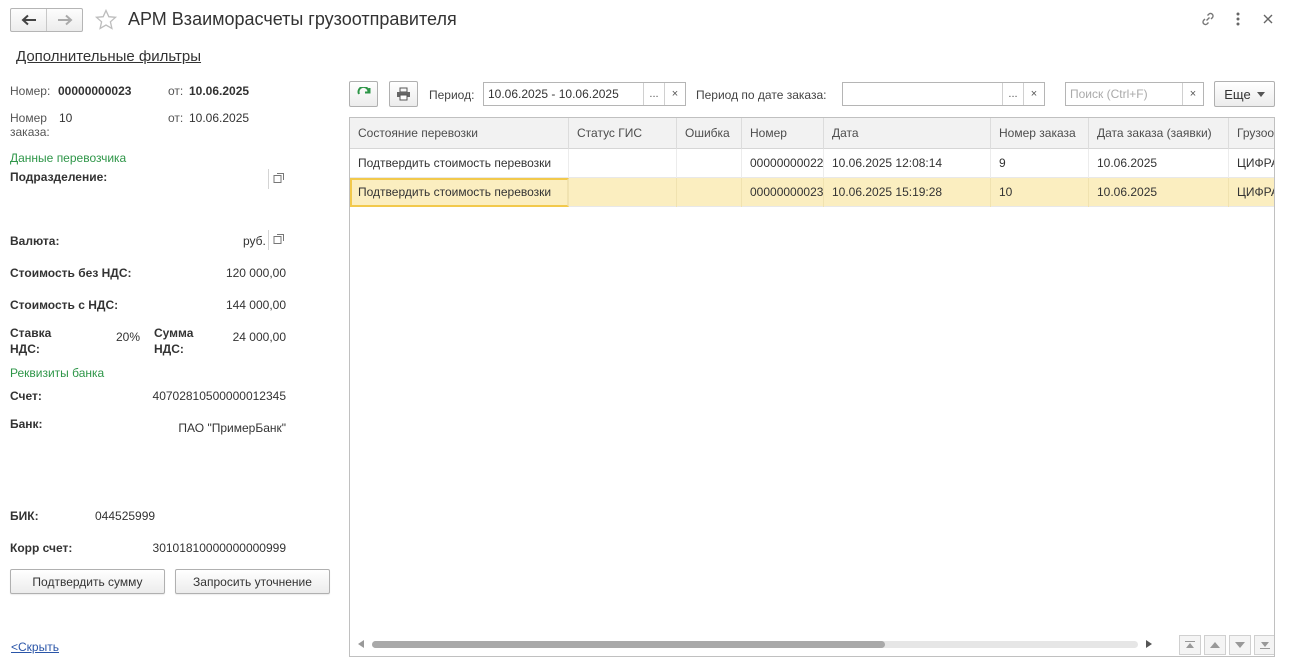  Describe the element at coordinates (219, 118) in the screenshot. I see `order-from-value: 10.06.2025` at that location.